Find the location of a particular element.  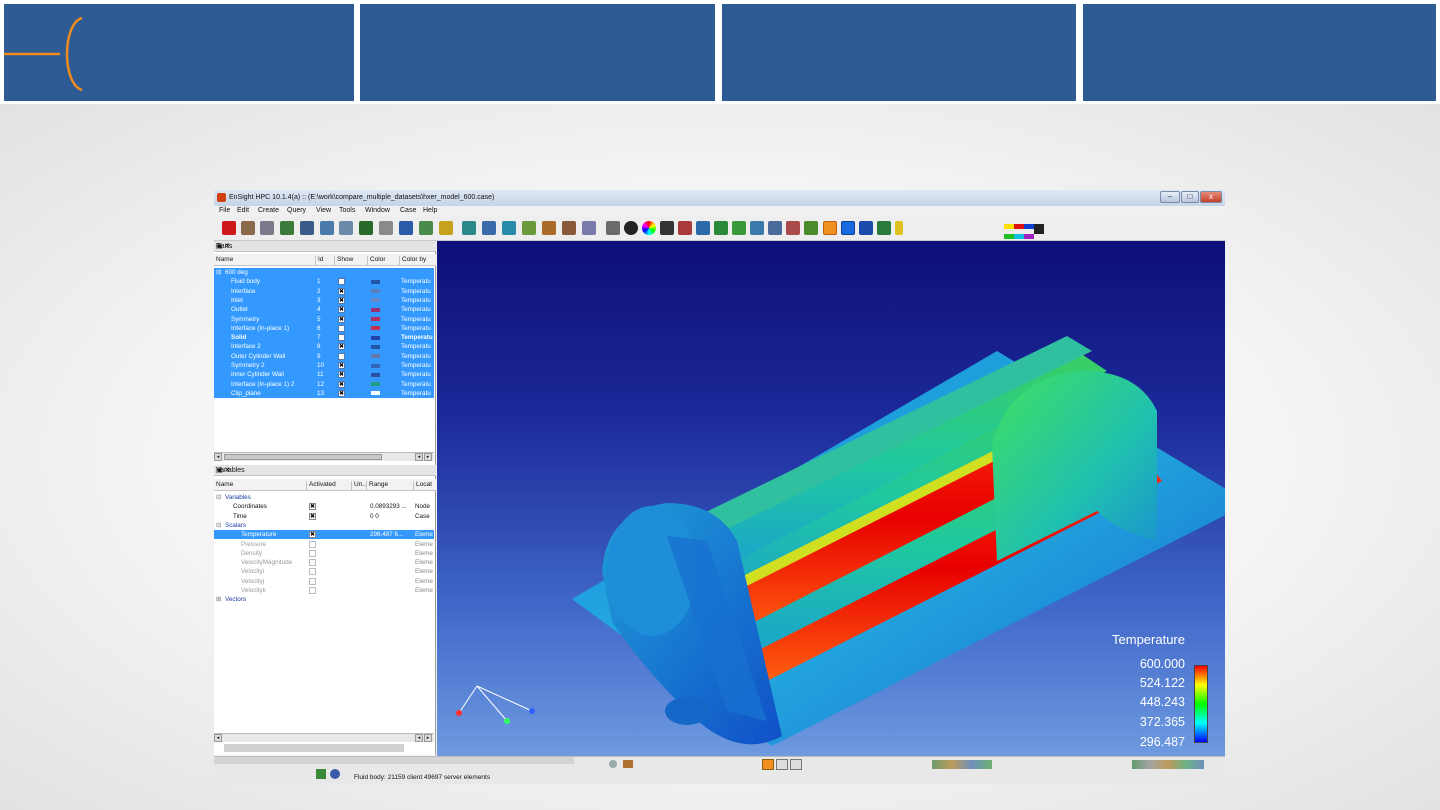

col-color: Color is located at coordinates (376, 260).